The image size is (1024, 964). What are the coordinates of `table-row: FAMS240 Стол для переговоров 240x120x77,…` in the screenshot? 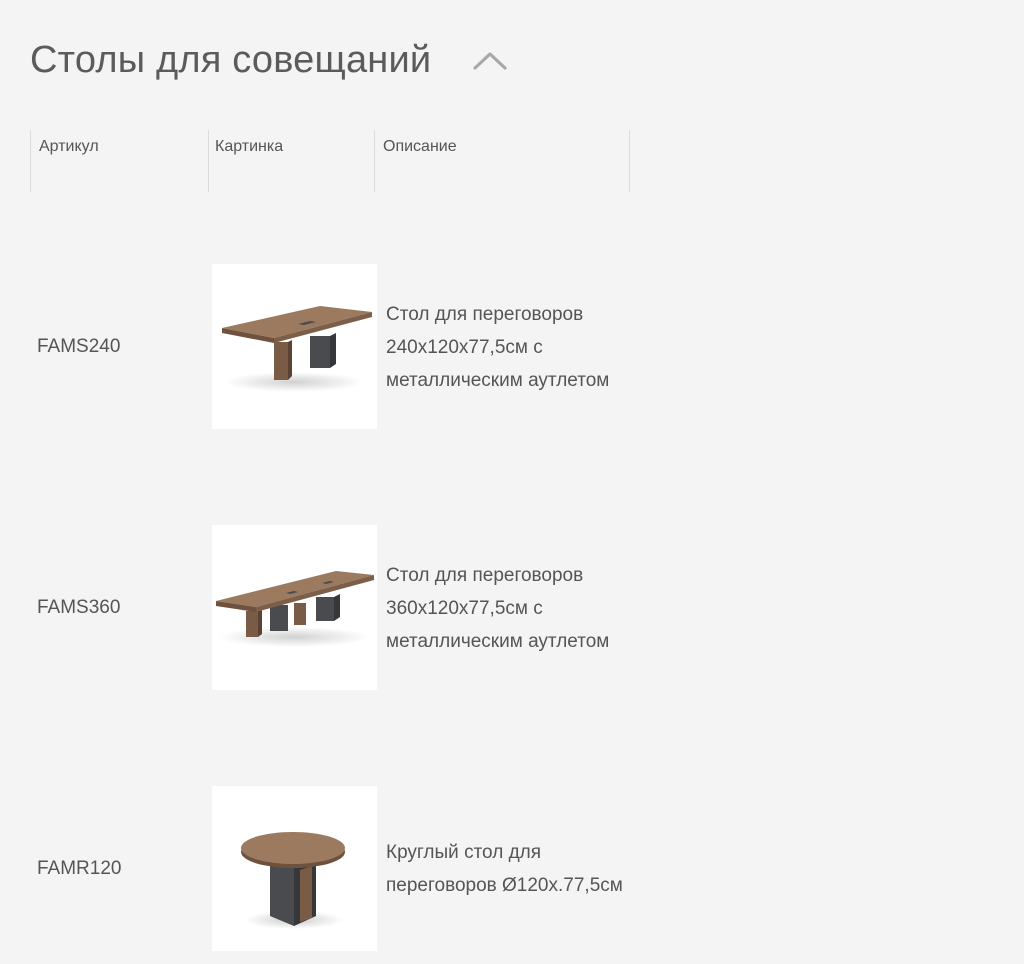 It's located at (320, 347).